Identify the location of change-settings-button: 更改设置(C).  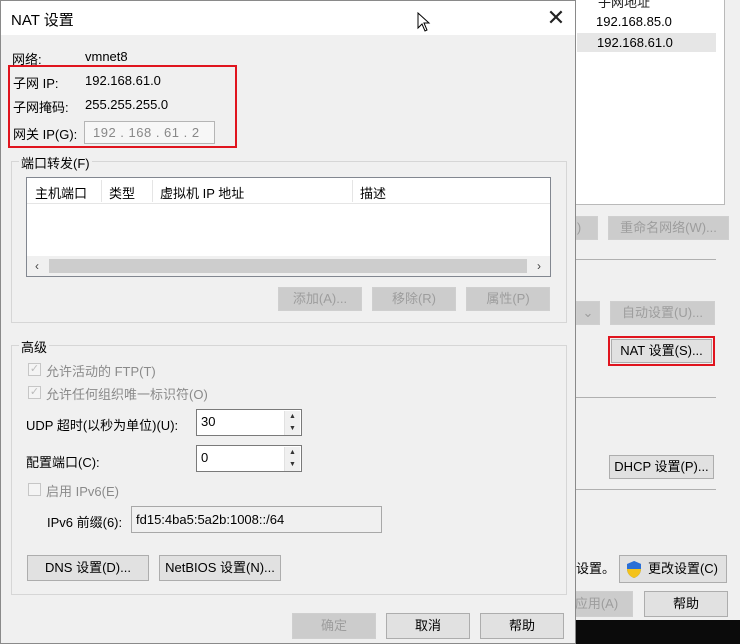
(673, 569).